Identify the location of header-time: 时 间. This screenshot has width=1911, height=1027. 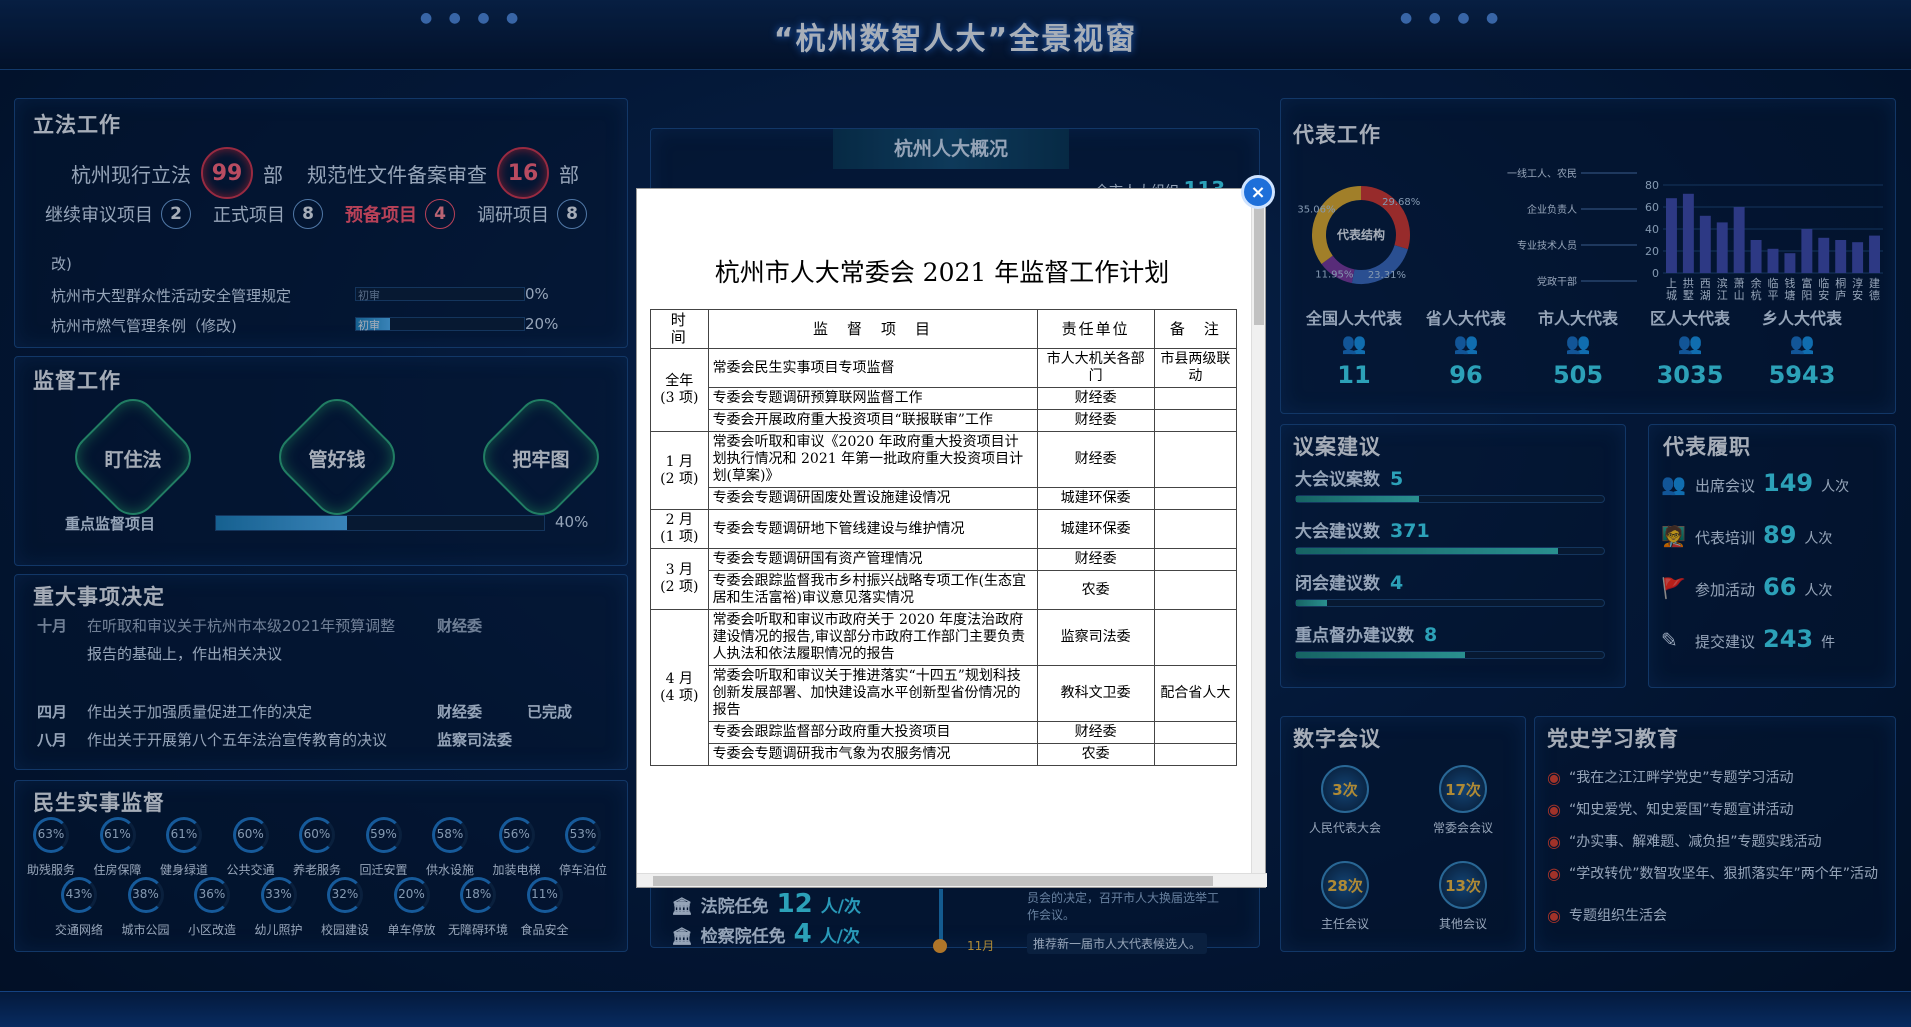
(679, 329).